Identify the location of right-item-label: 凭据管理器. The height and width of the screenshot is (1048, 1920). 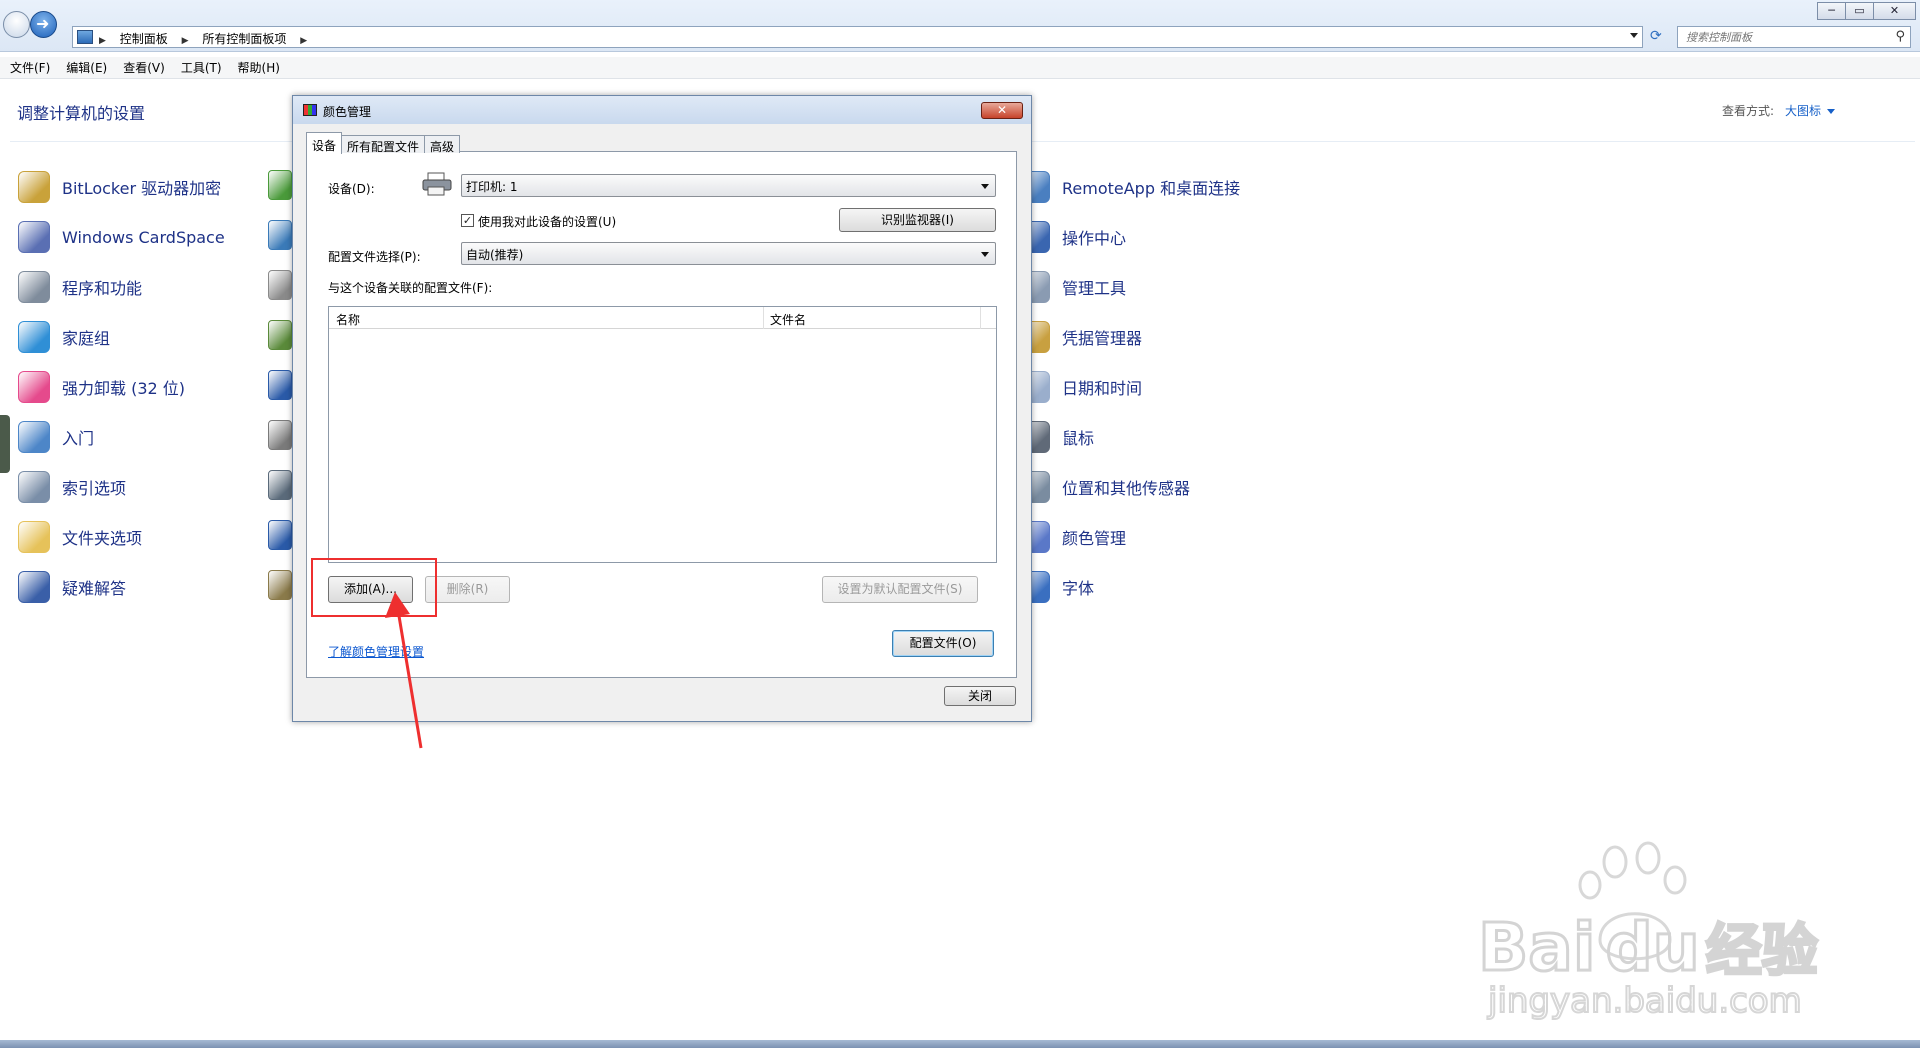
(1102, 338).